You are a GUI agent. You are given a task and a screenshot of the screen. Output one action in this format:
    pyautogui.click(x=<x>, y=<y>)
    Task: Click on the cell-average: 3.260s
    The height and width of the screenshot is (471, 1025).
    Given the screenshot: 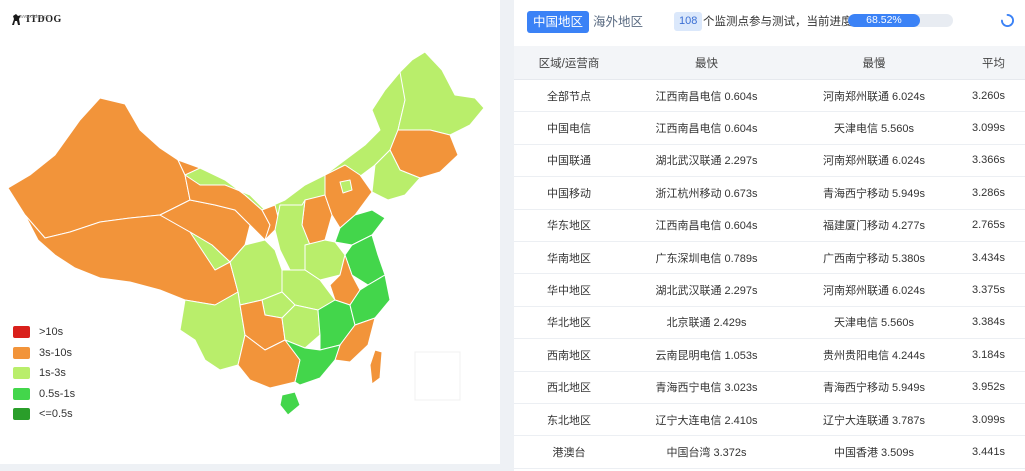 What is the action you would take?
    pyautogui.click(x=988, y=95)
    